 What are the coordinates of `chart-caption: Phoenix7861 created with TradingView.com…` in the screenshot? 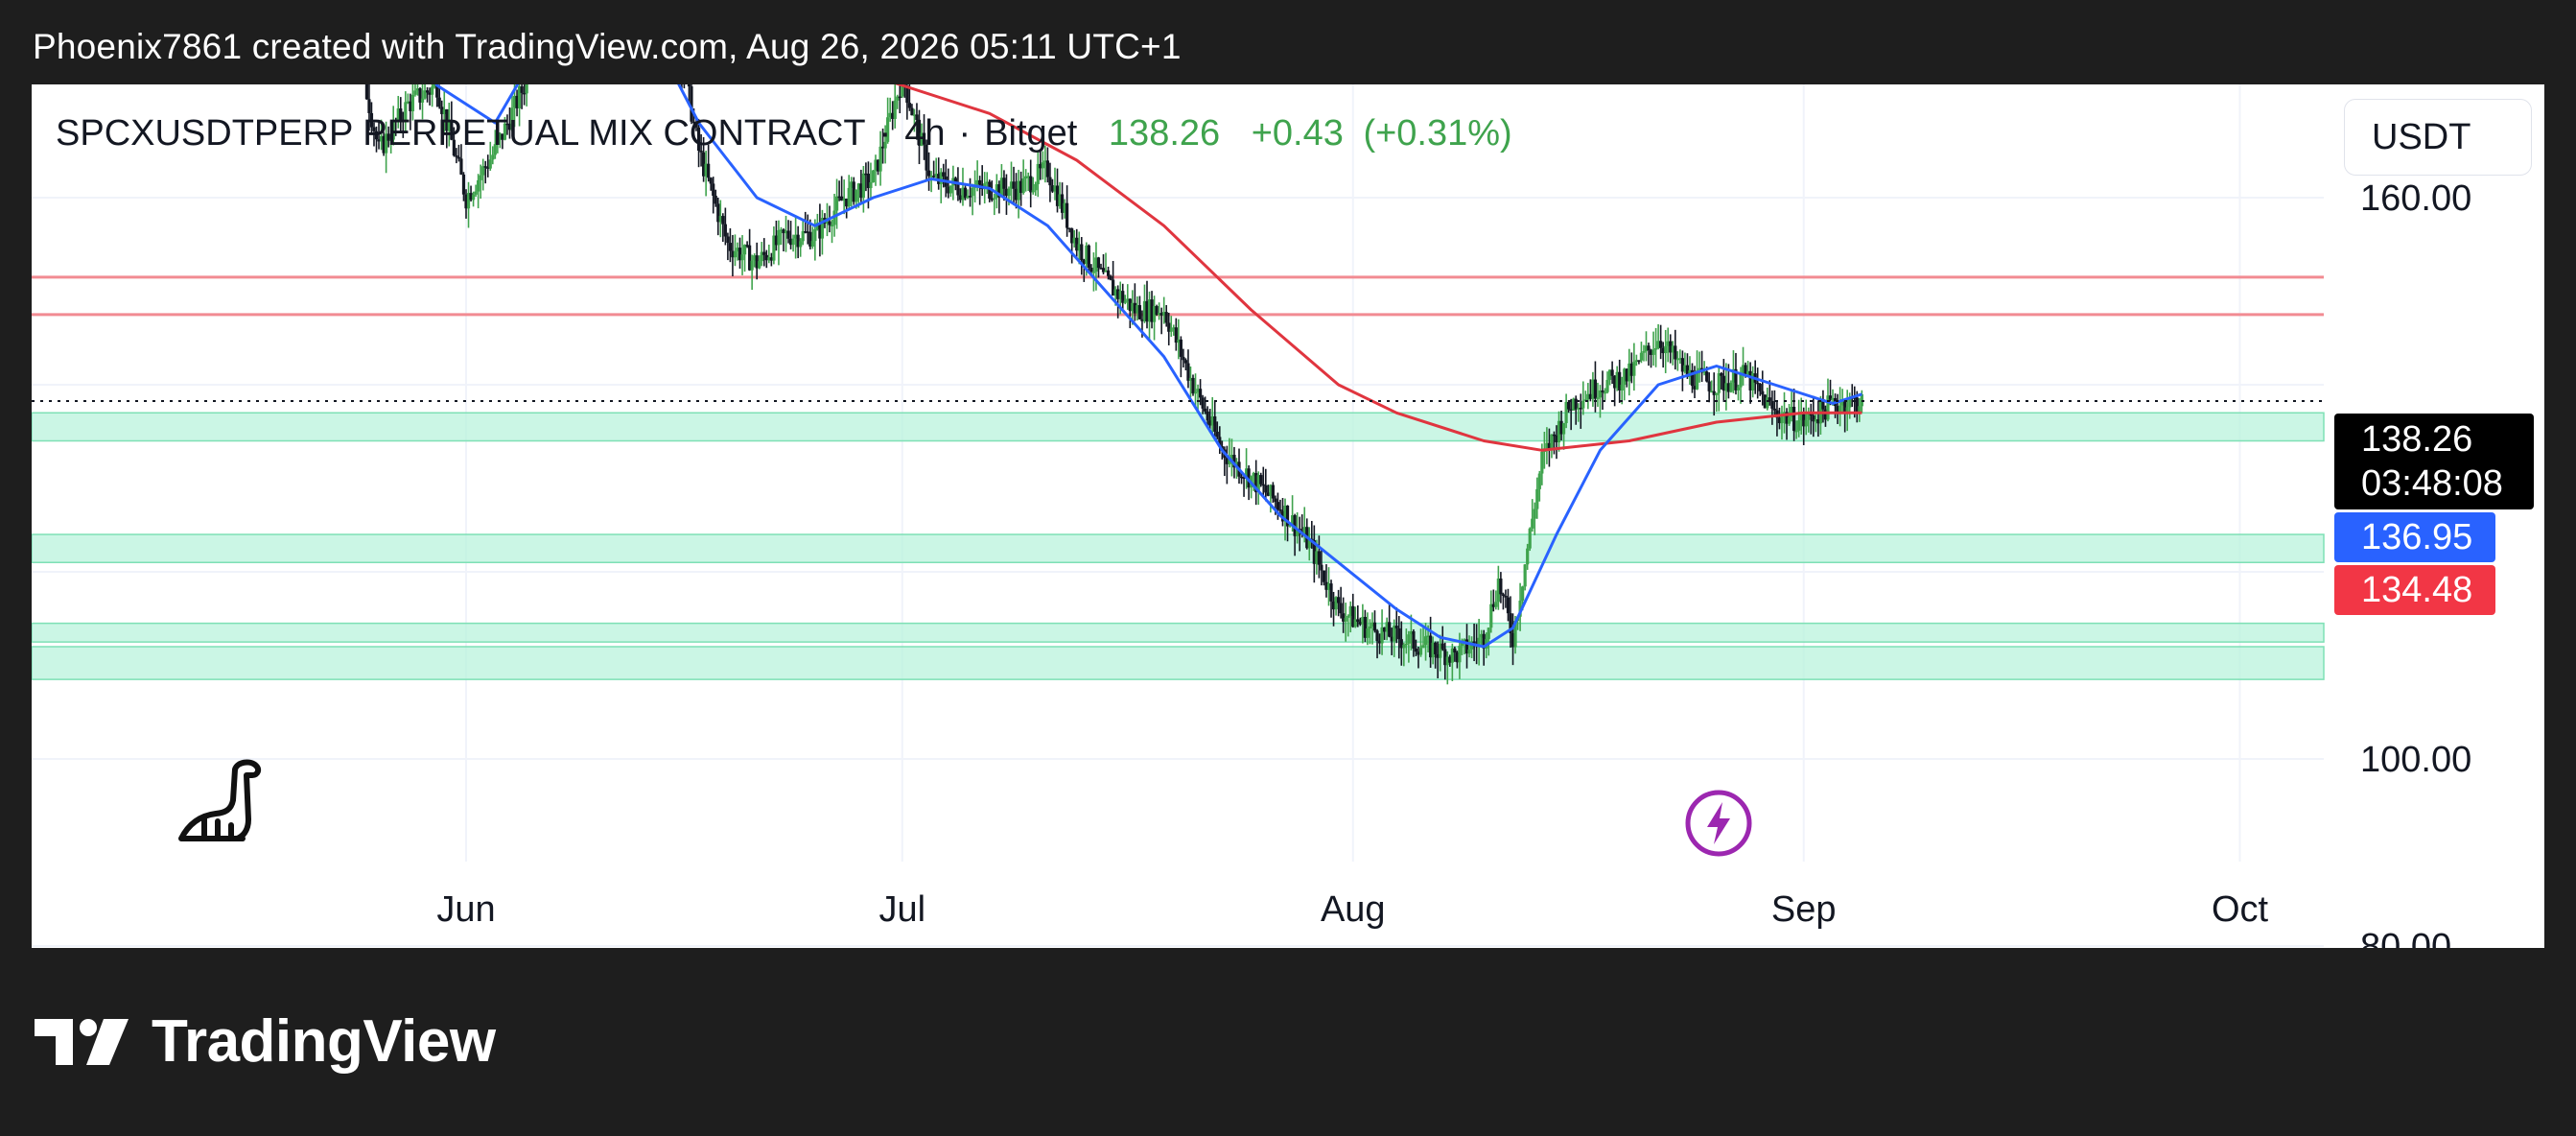 It's located at (607, 46).